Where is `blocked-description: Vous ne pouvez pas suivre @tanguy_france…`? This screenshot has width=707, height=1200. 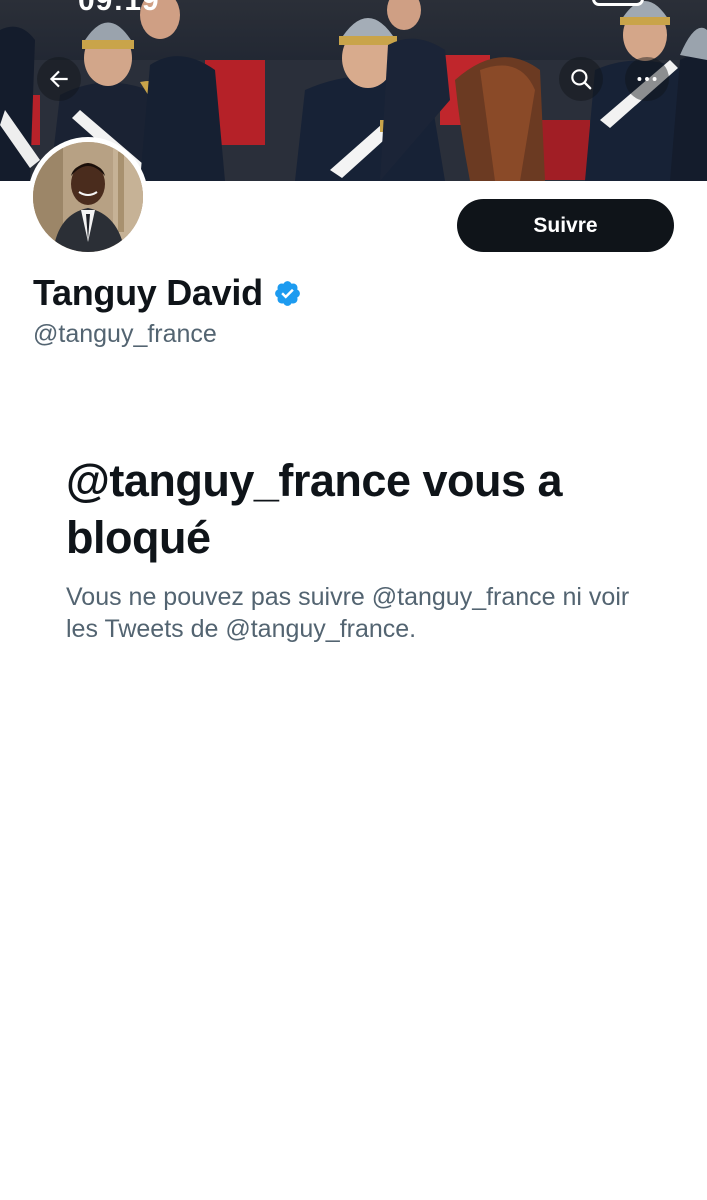 blocked-description: Vous ne pouvez pas suivre @tanguy_france… is located at coordinates (348, 613).